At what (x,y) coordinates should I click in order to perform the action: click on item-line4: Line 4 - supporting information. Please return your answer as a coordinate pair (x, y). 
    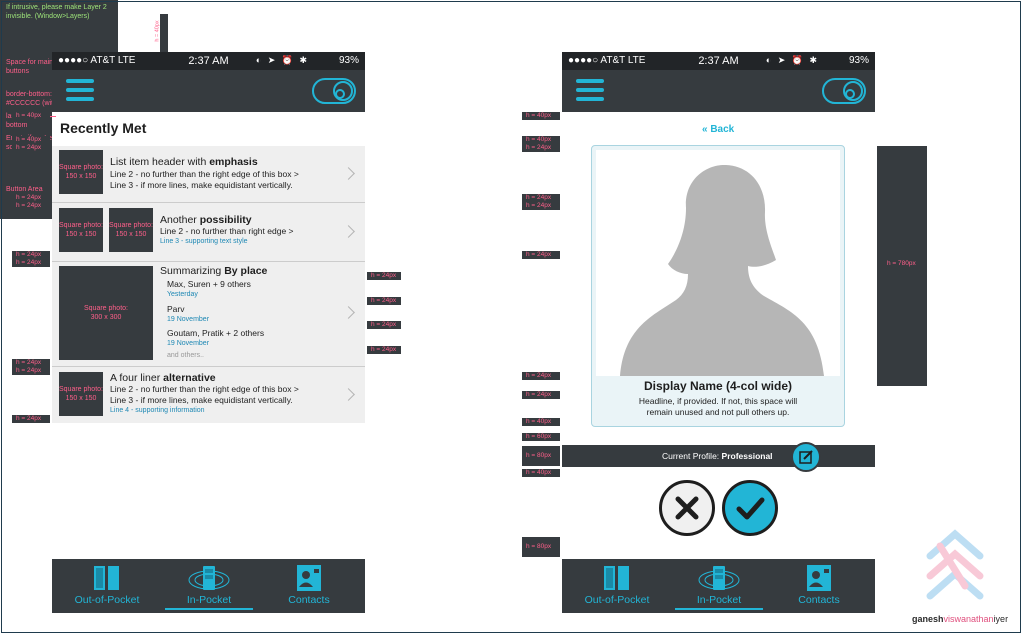
    Looking at the image, I should click on (157, 410).